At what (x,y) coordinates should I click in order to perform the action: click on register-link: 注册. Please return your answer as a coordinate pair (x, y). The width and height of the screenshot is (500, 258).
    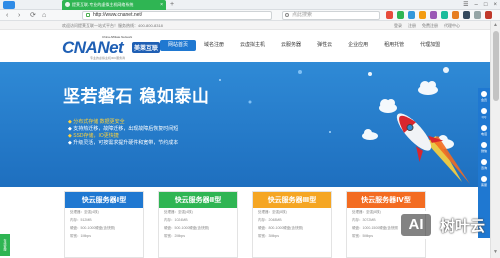
    Looking at the image, I should click on (412, 25).